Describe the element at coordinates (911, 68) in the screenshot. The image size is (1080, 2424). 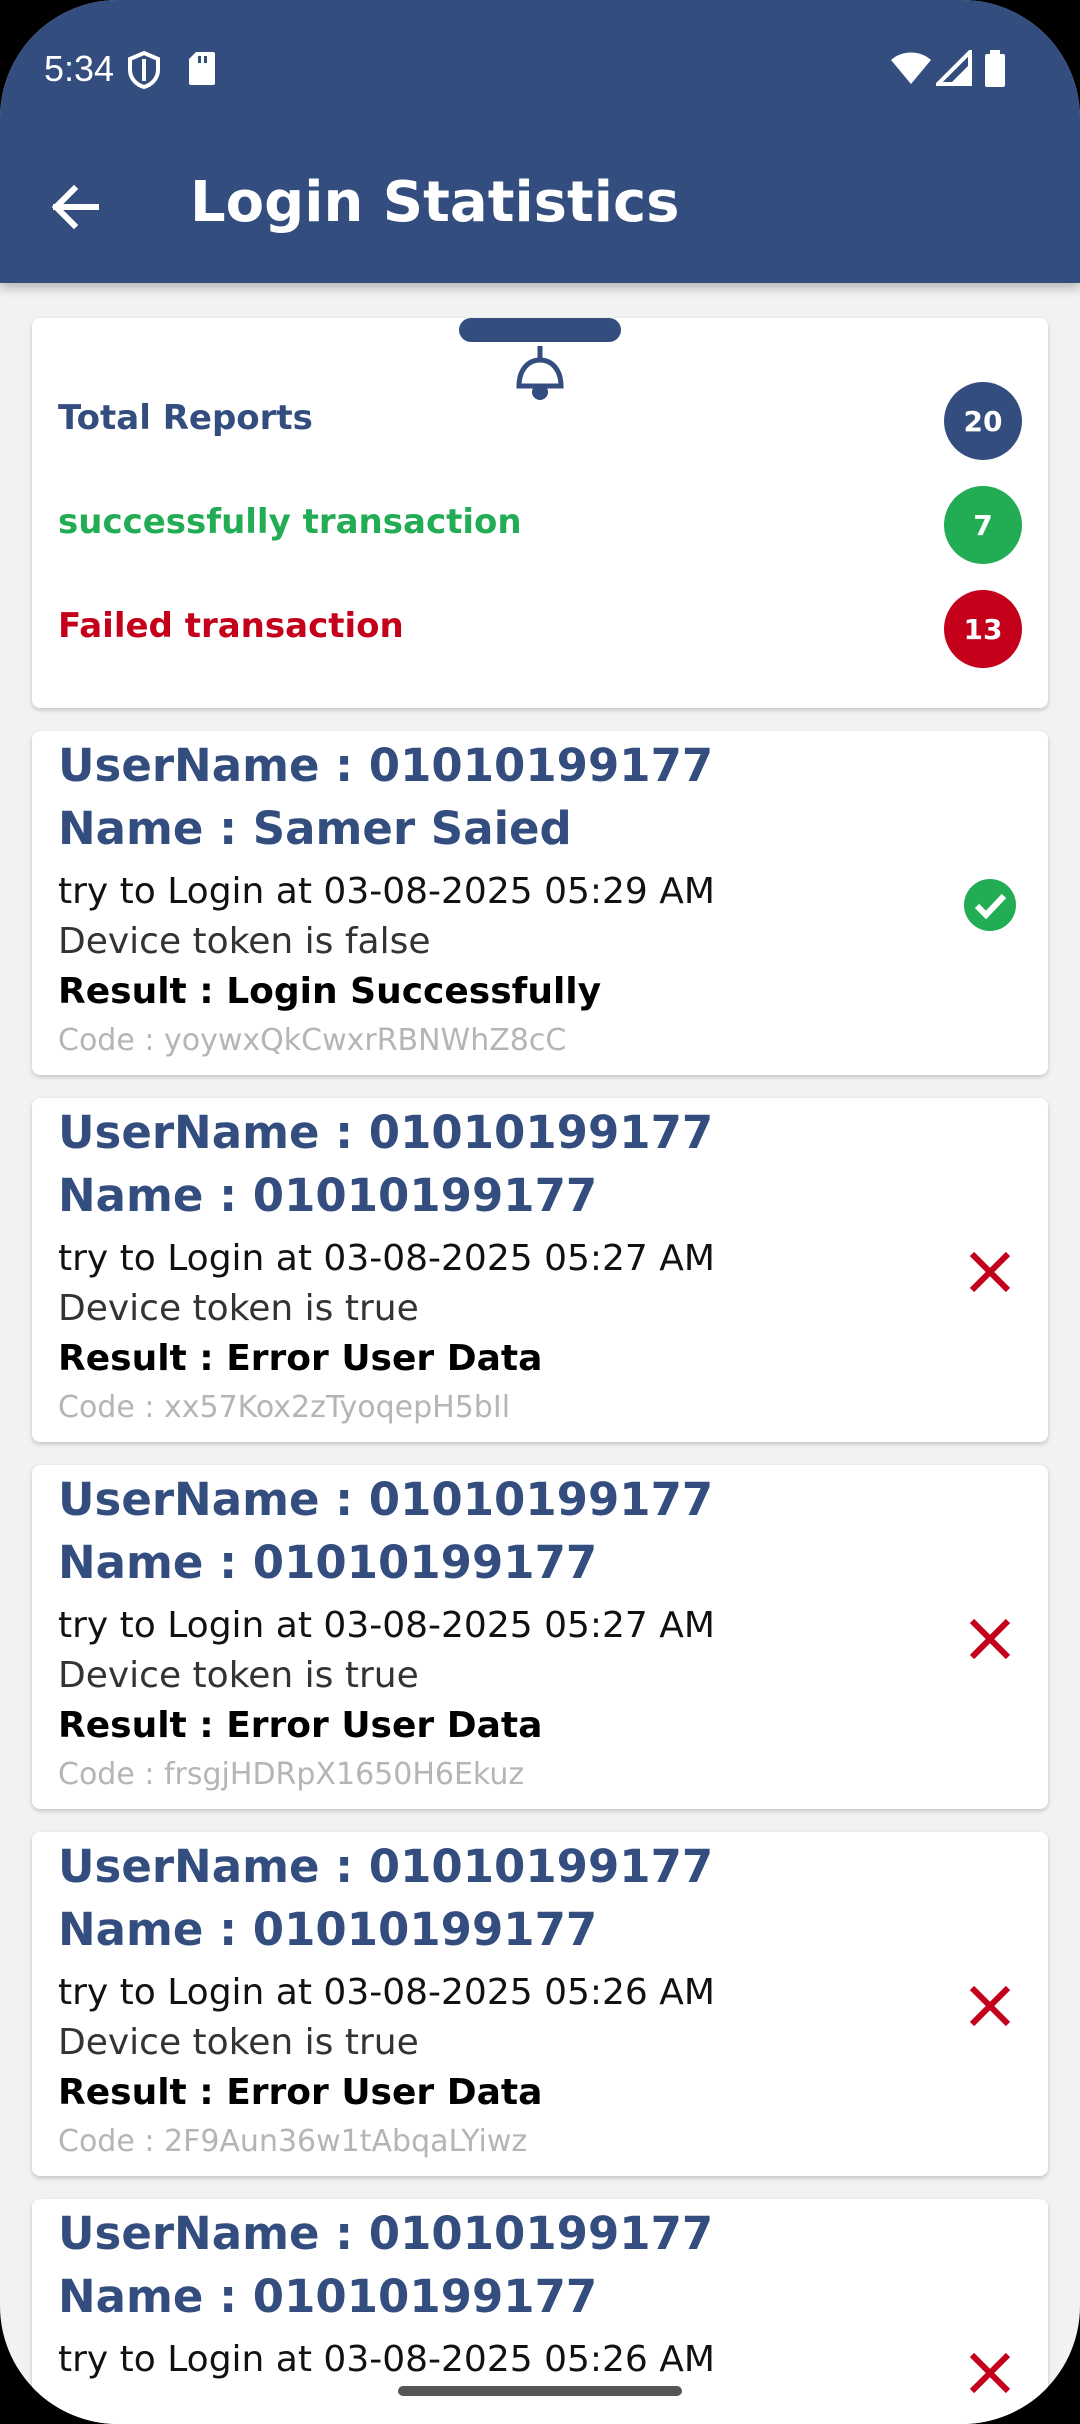
I see `wifi-icon` at that location.